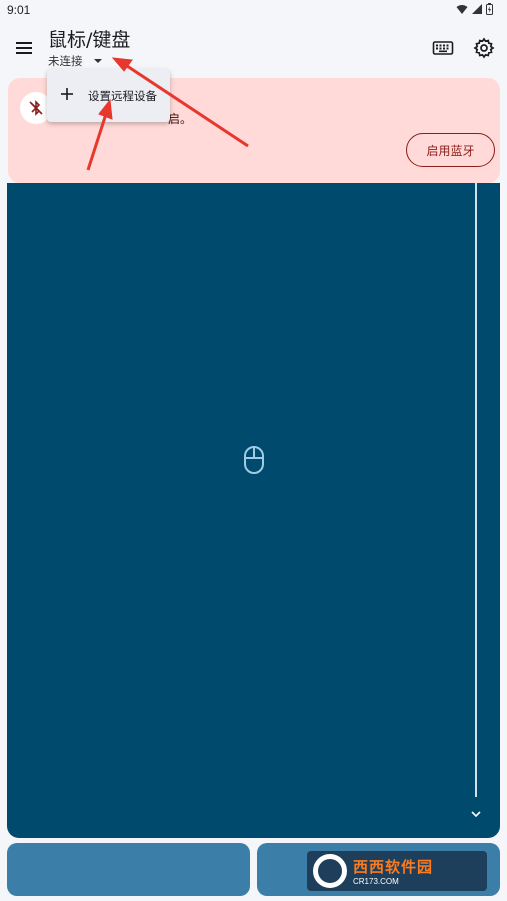  Describe the element at coordinates (36, 108) in the screenshot. I see `bluetooth-disabled-icon` at that location.